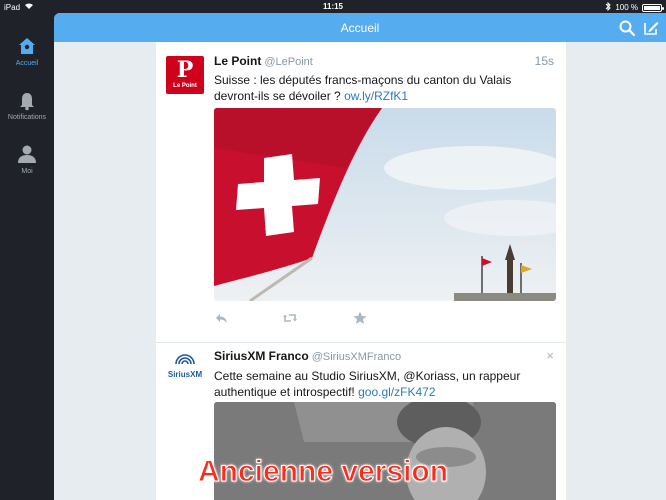 This screenshot has height=500, width=666. I want to click on status-right: 100 %, so click(634, 7).